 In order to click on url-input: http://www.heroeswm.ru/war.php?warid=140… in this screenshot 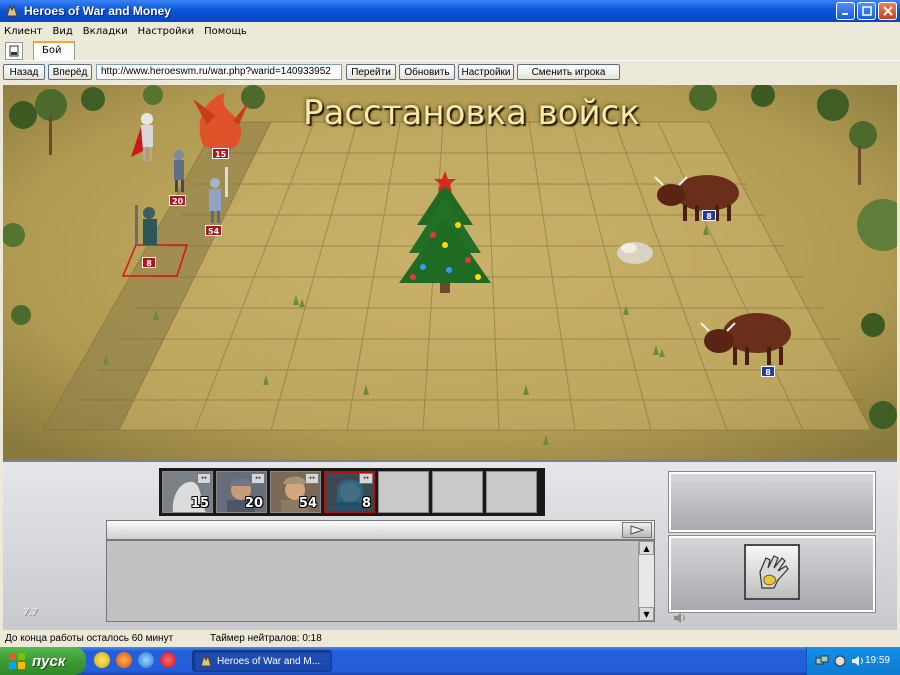, I will do `click(219, 72)`.